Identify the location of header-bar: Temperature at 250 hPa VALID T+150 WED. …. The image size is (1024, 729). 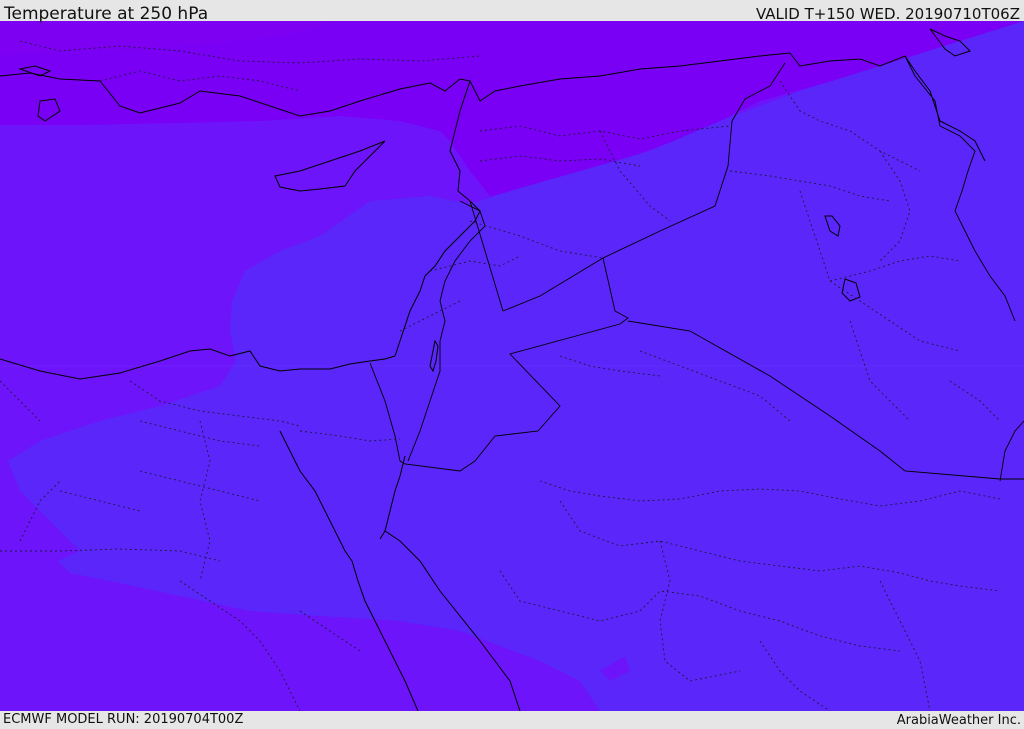
(512, 12).